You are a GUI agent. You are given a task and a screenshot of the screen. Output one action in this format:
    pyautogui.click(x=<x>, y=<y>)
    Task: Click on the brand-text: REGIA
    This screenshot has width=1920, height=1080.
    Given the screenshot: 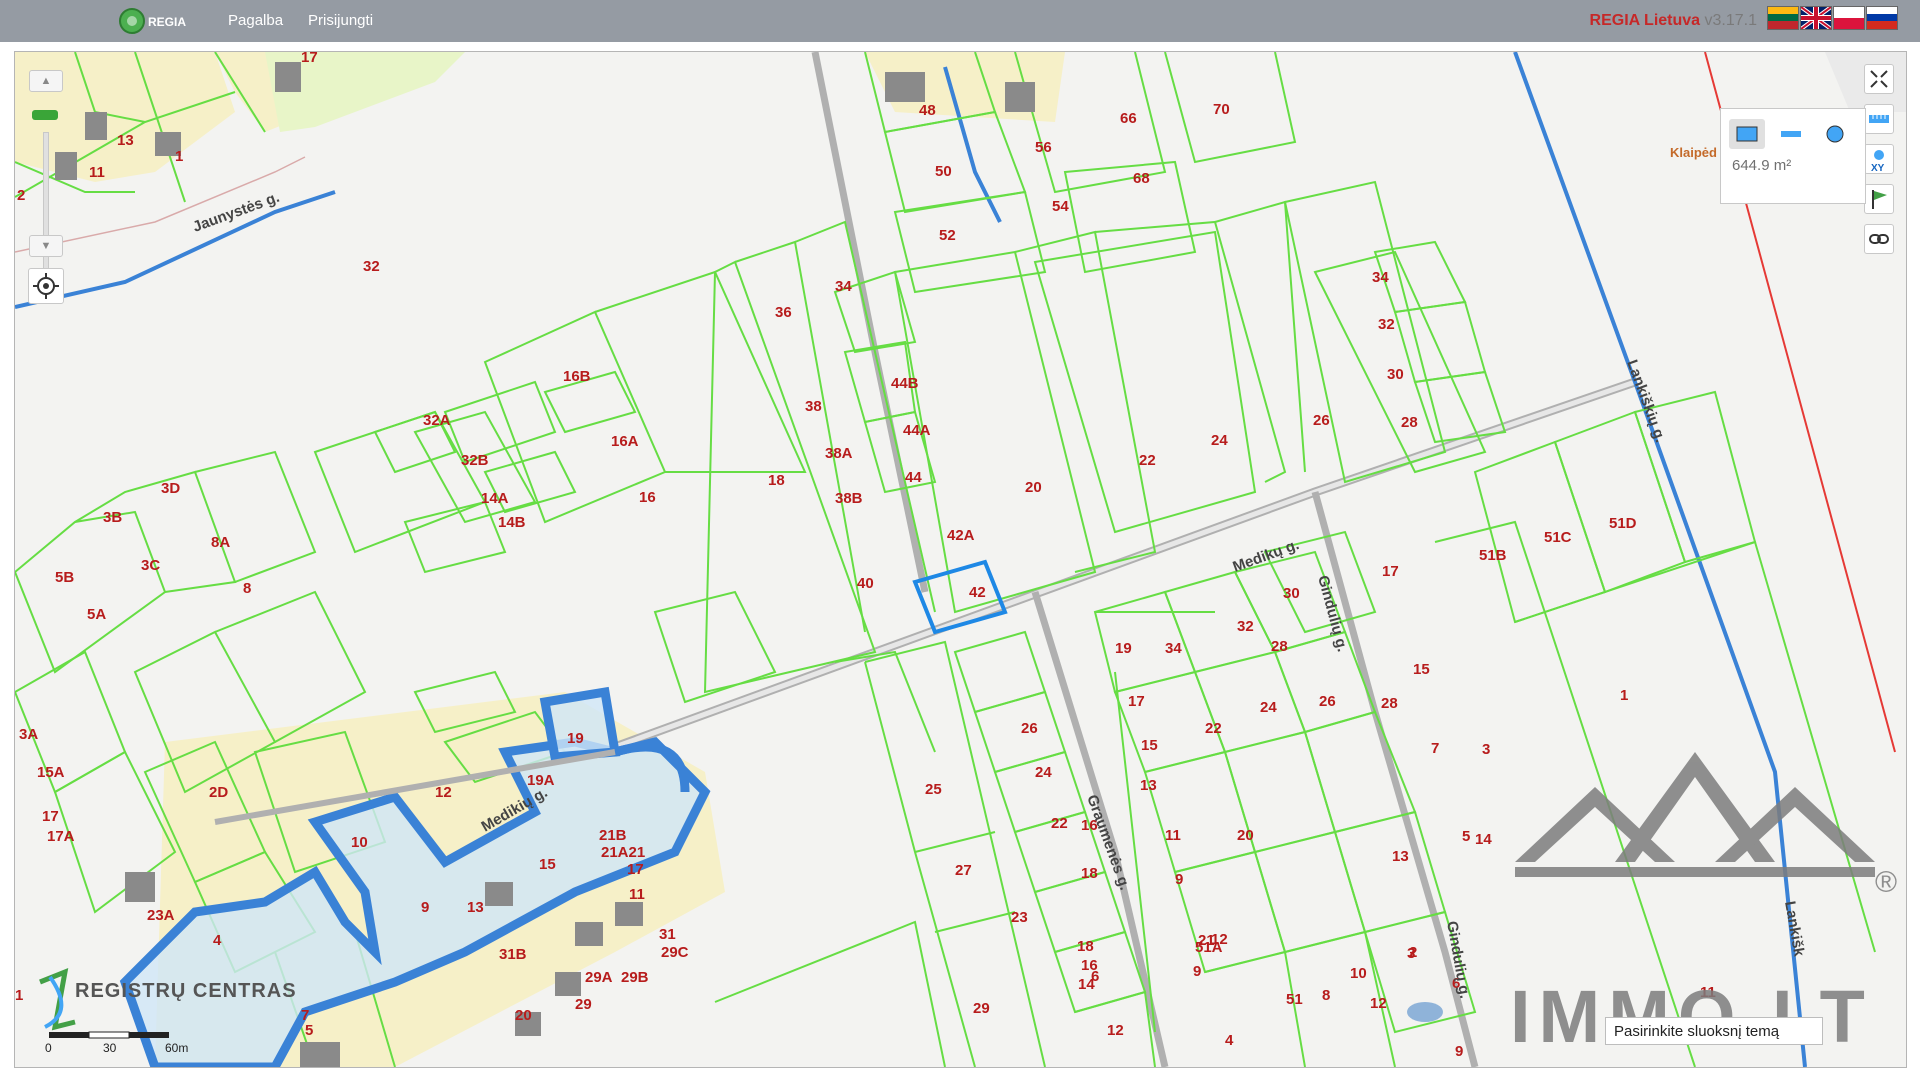 What is the action you would take?
    pyautogui.click(x=167, y=22)
    